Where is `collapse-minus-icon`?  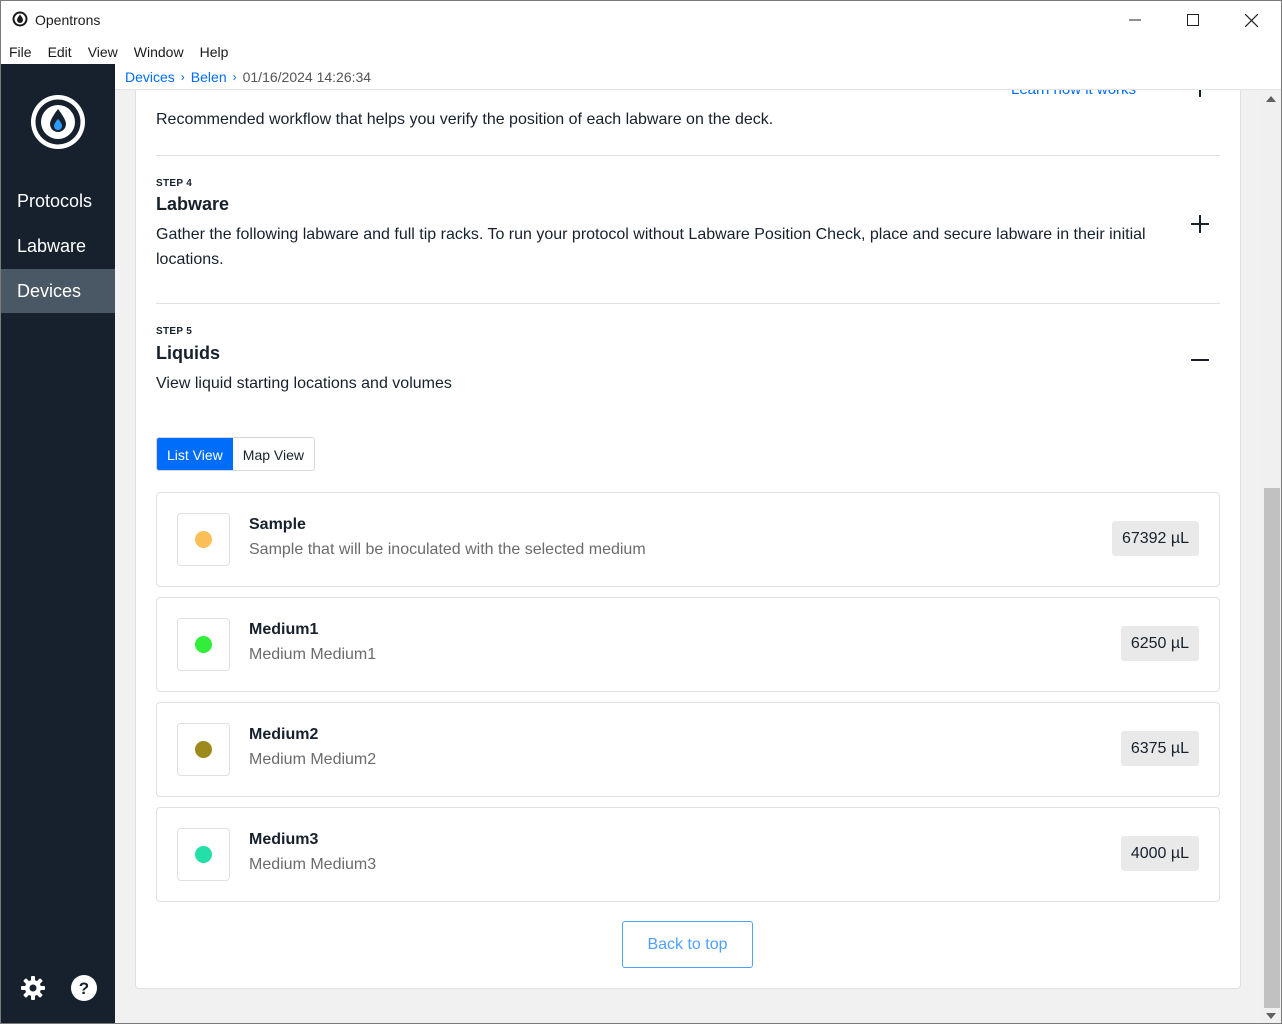 collapse-minus-icon is located at coordinates (1200, 360).